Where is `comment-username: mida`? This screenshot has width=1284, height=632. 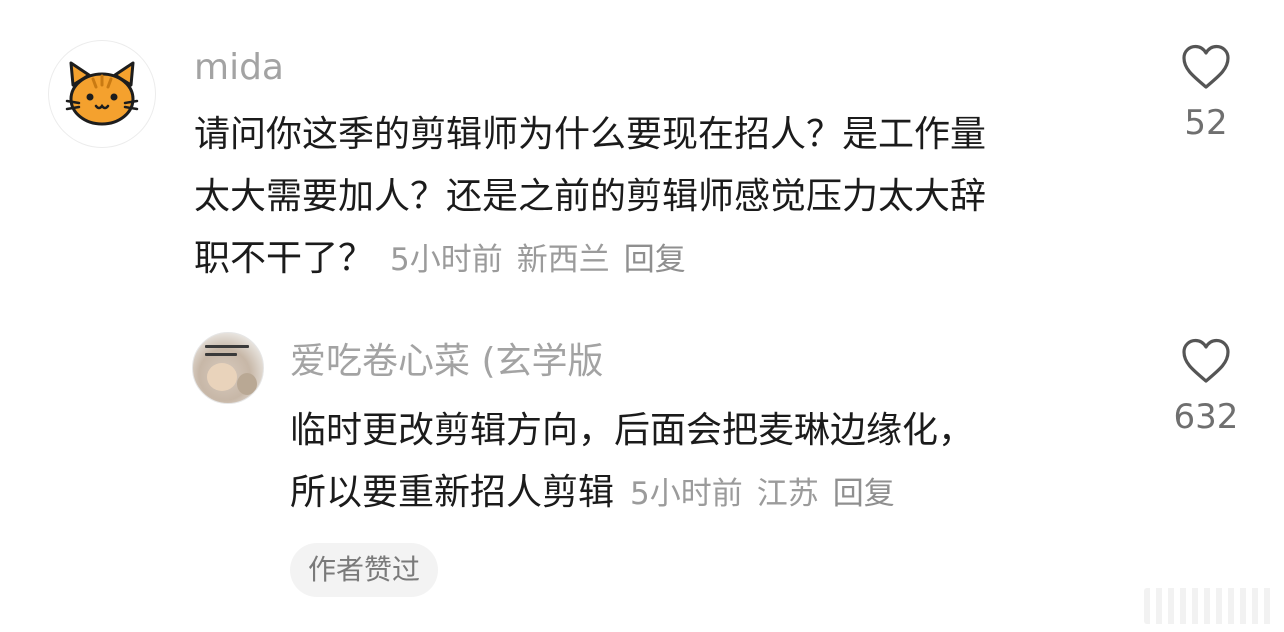 comment-username: mida is located at coordinates (239, 68).